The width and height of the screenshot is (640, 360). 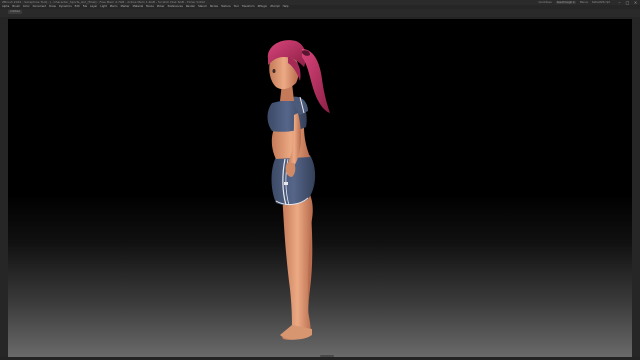 What do you see at coordinates (286, 183) in the screenshot?
I see `shorts-logo` at bounding box center [286, 183].